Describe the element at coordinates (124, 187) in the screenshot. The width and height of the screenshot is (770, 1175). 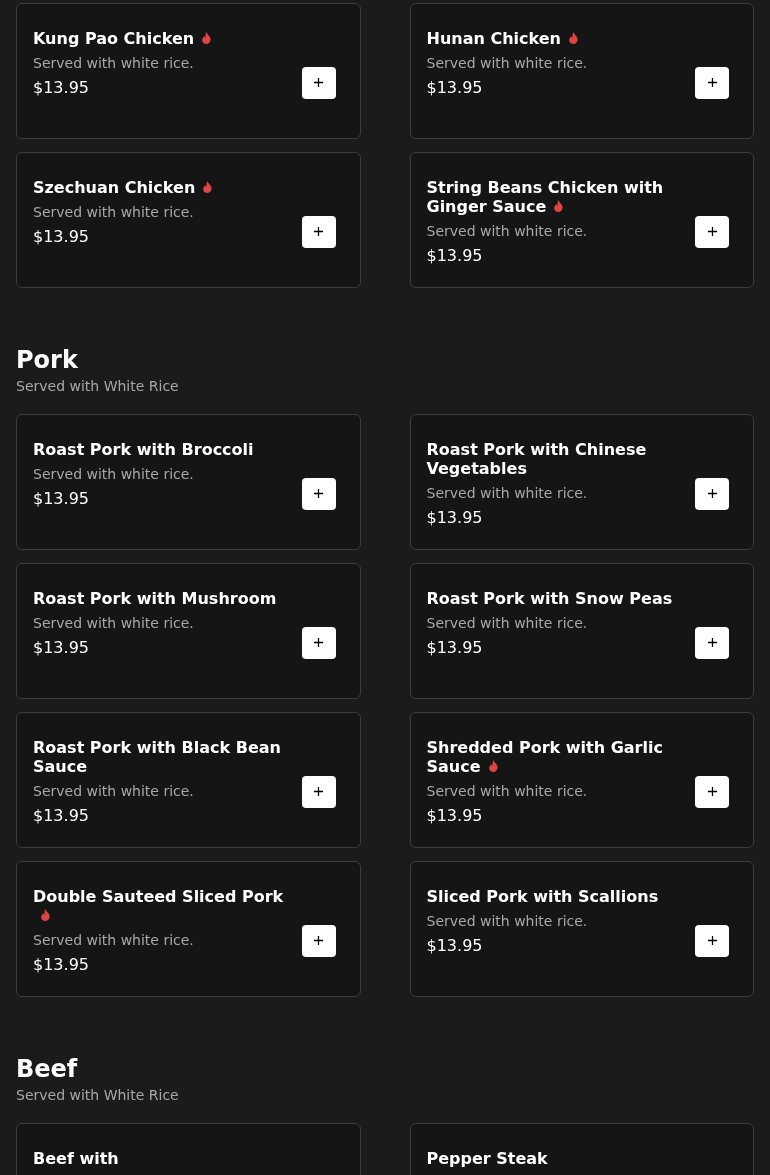
I see `dish-name: Szechuan Chicken` at that location.